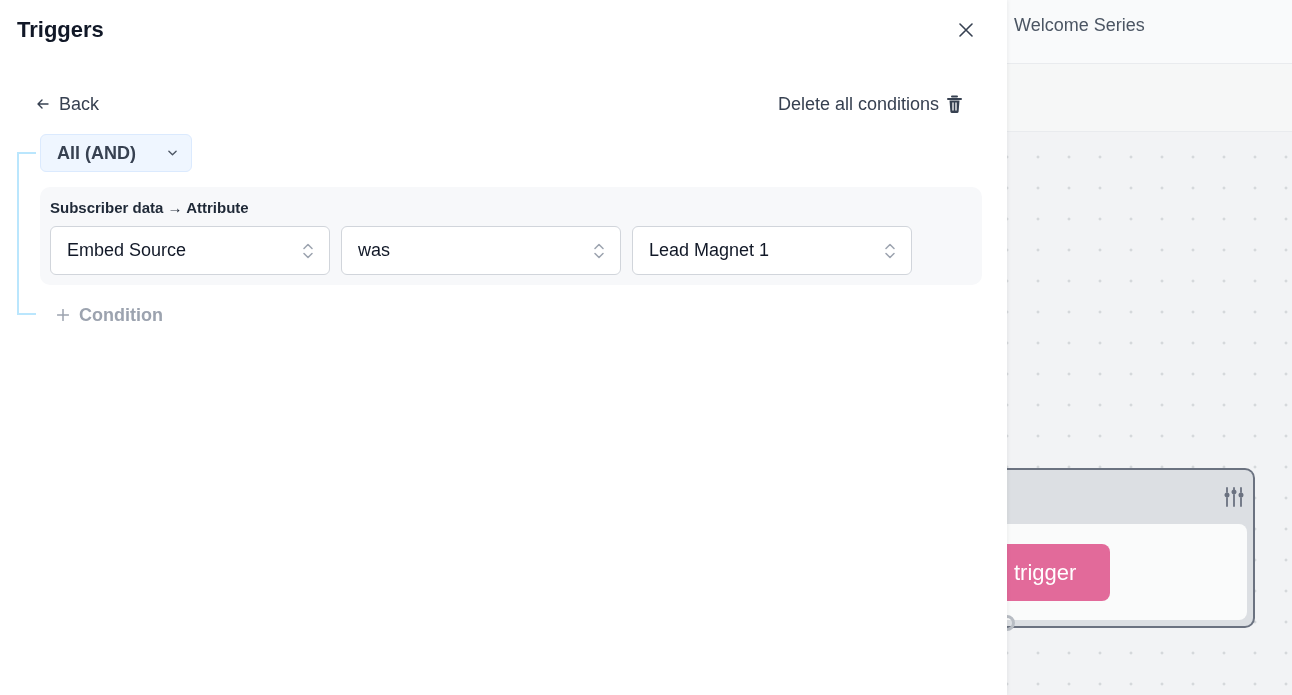 This screenshot has width=1292, height=695. I want to click on sliders-icon, so click(1234, 497).